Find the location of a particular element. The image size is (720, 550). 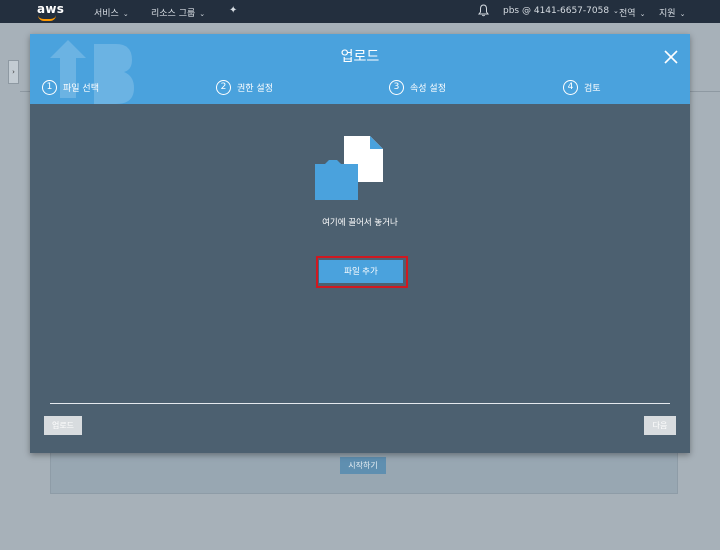

account-menu: pbs @ 4141-6657-7058 ⌄ is located at coordinates (561, 11).